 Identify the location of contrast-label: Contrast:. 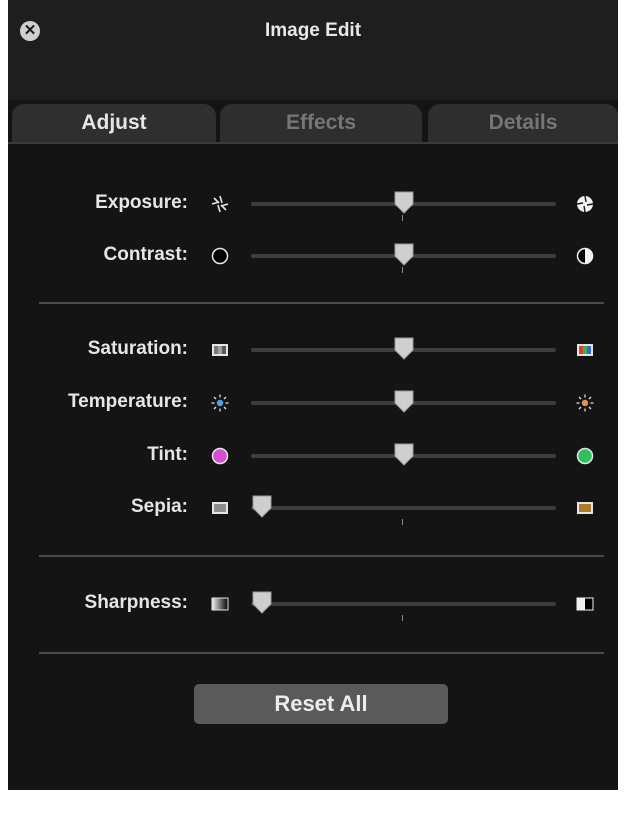
(145, 254).